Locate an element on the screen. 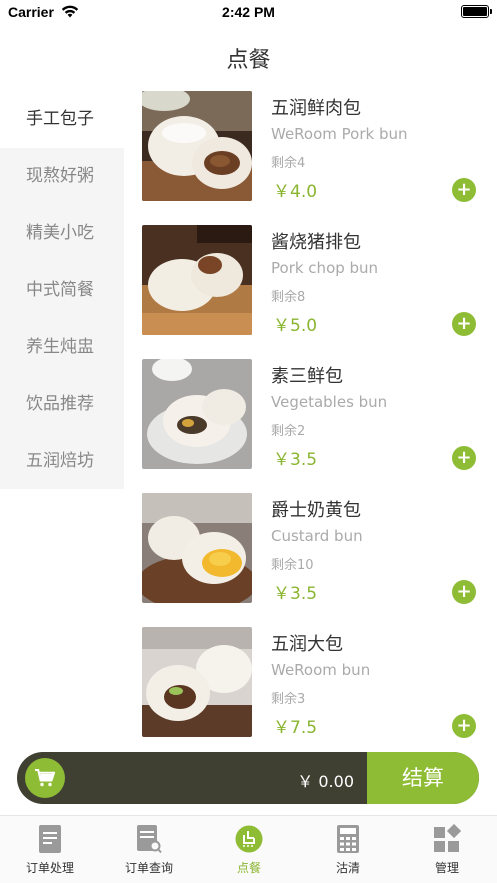 The width and height of the screenshot is (497, 883). tab-manage: 管理 is located at coordinates (447, 850).